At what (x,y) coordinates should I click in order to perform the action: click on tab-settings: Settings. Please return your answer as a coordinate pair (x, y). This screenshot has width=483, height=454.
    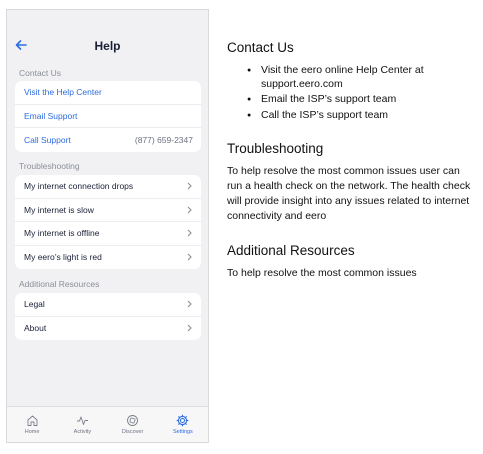
    Looking at the image, I should click on (183, 424).